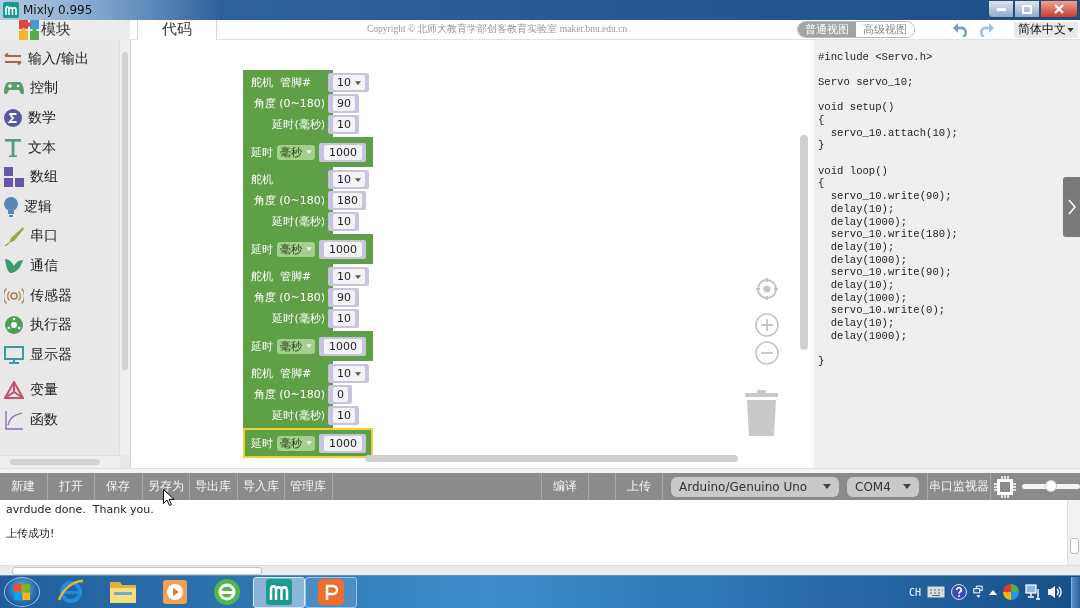 The image size is (1080, 608). I want to click on sidebar-item: 显示器, so click(59, 354).